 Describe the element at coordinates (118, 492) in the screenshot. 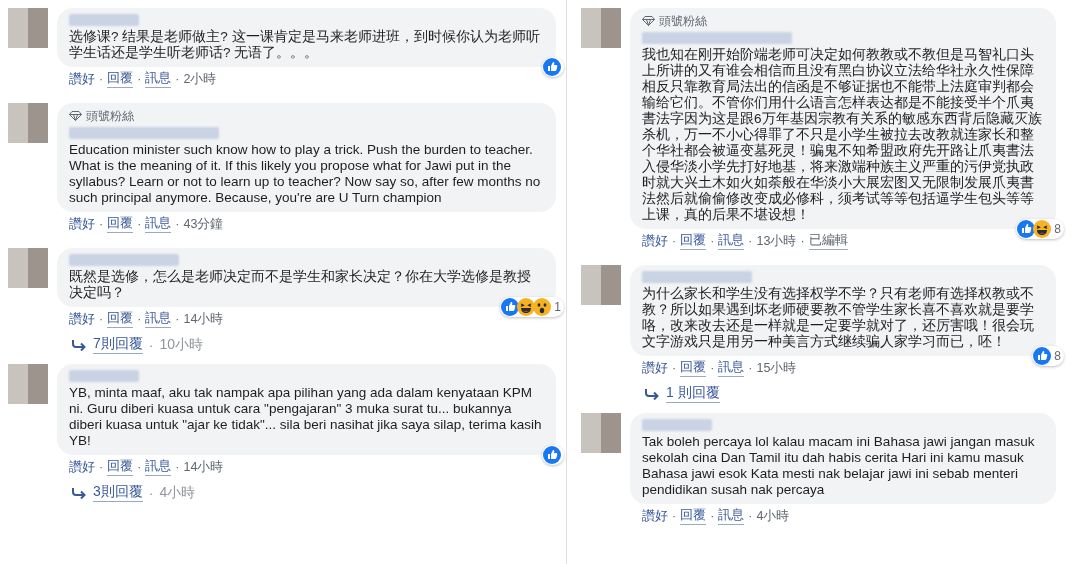

I see `view-replies-link: 3則回覆` at that location.